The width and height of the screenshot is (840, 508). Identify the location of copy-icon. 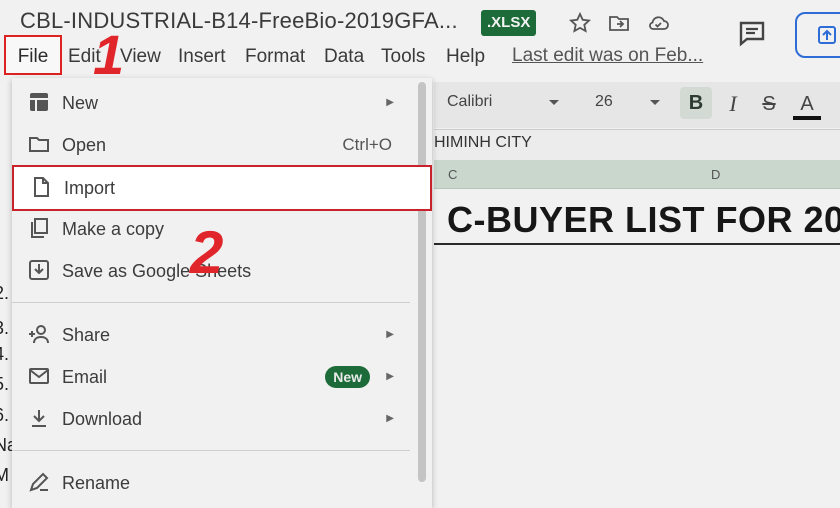
(39, 228).